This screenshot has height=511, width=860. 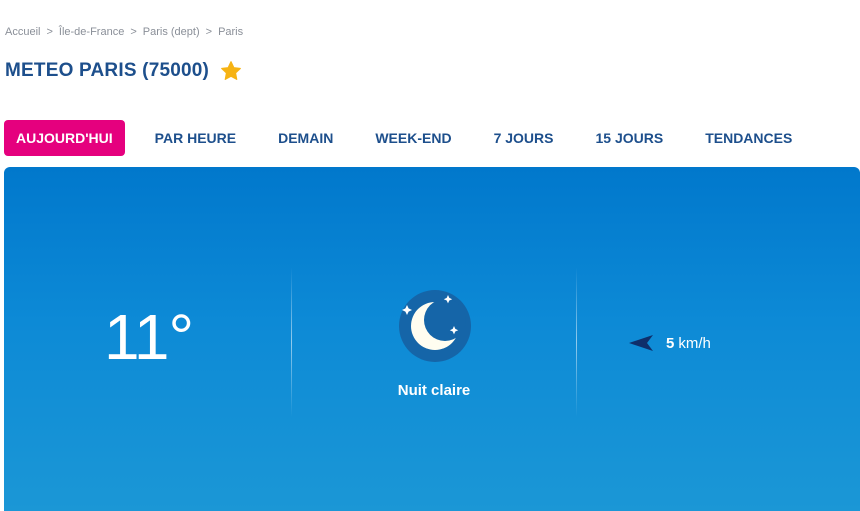 What do you see at coordinates (230, 32) in the screenshot?
I see `breadcrumb-item-city: Paris` at bounding box center [230, 32].